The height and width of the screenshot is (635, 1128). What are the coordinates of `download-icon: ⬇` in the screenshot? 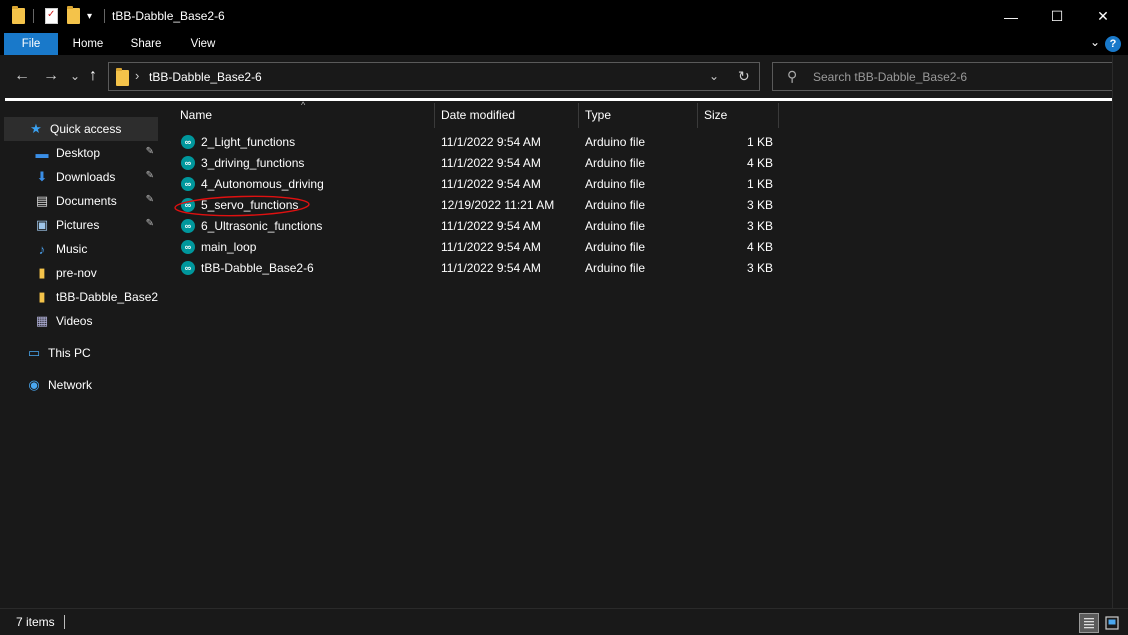 It's located at (42, 176).